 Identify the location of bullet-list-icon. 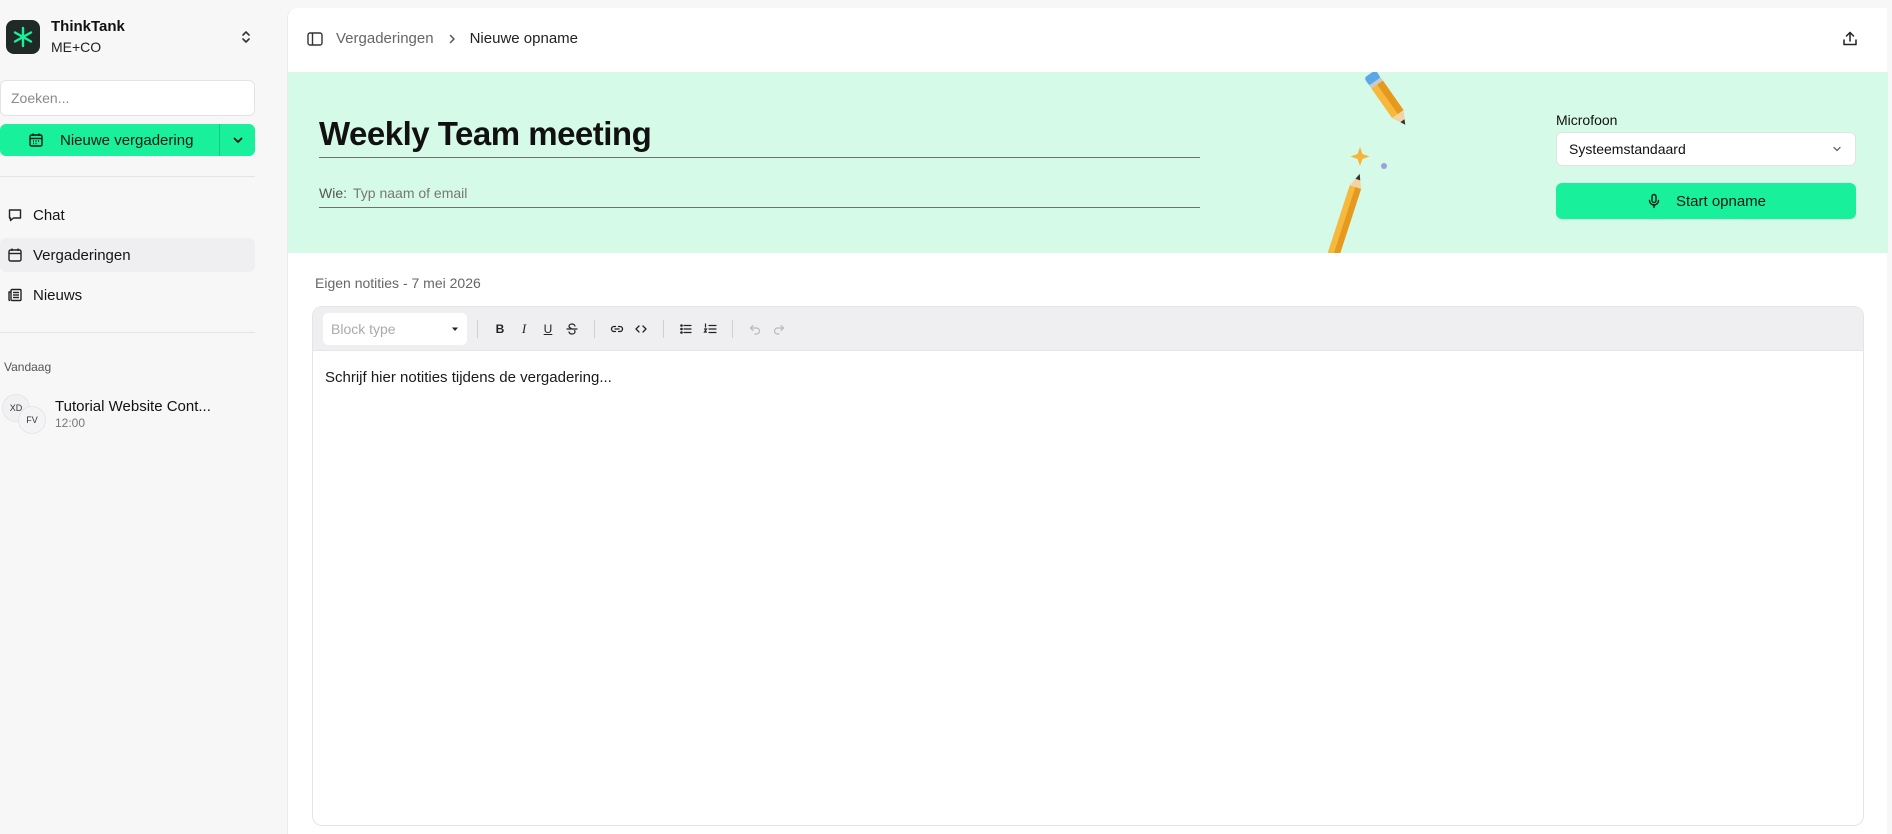
(686, 328).